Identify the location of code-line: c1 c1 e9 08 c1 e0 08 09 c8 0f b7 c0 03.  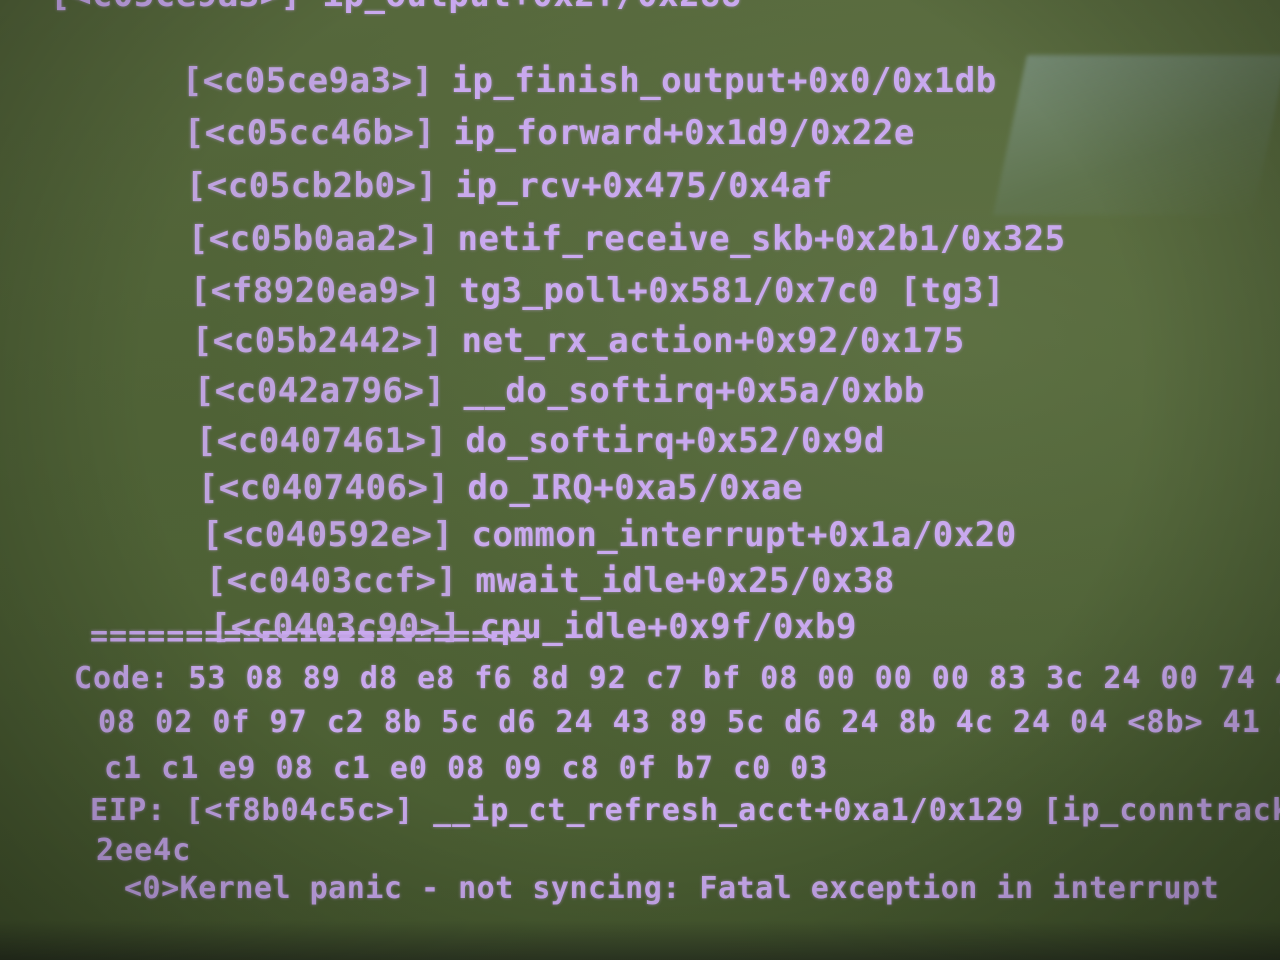
(466, 768).